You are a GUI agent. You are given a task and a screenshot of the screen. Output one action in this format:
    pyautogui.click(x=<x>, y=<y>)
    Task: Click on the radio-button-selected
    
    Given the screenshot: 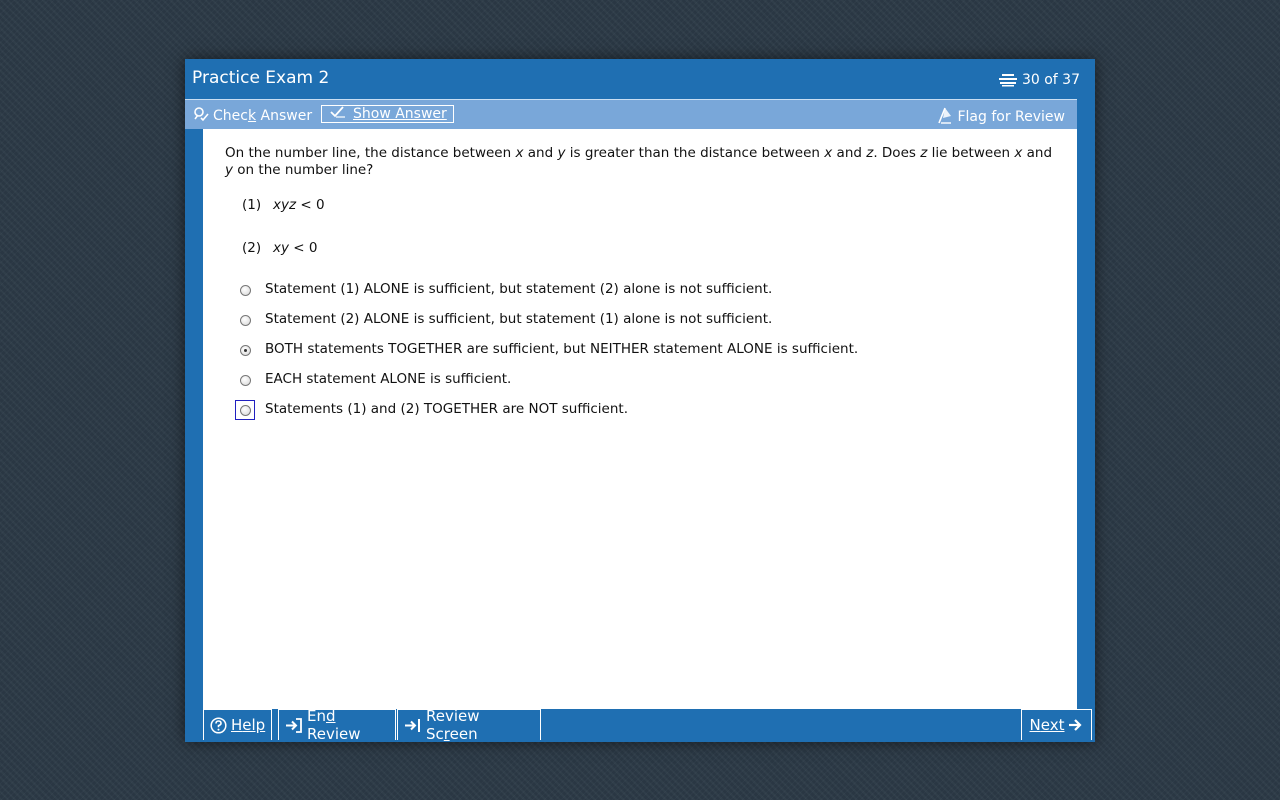 What is the action you would take?
    pyautogui.click(x=245, y=350)
    